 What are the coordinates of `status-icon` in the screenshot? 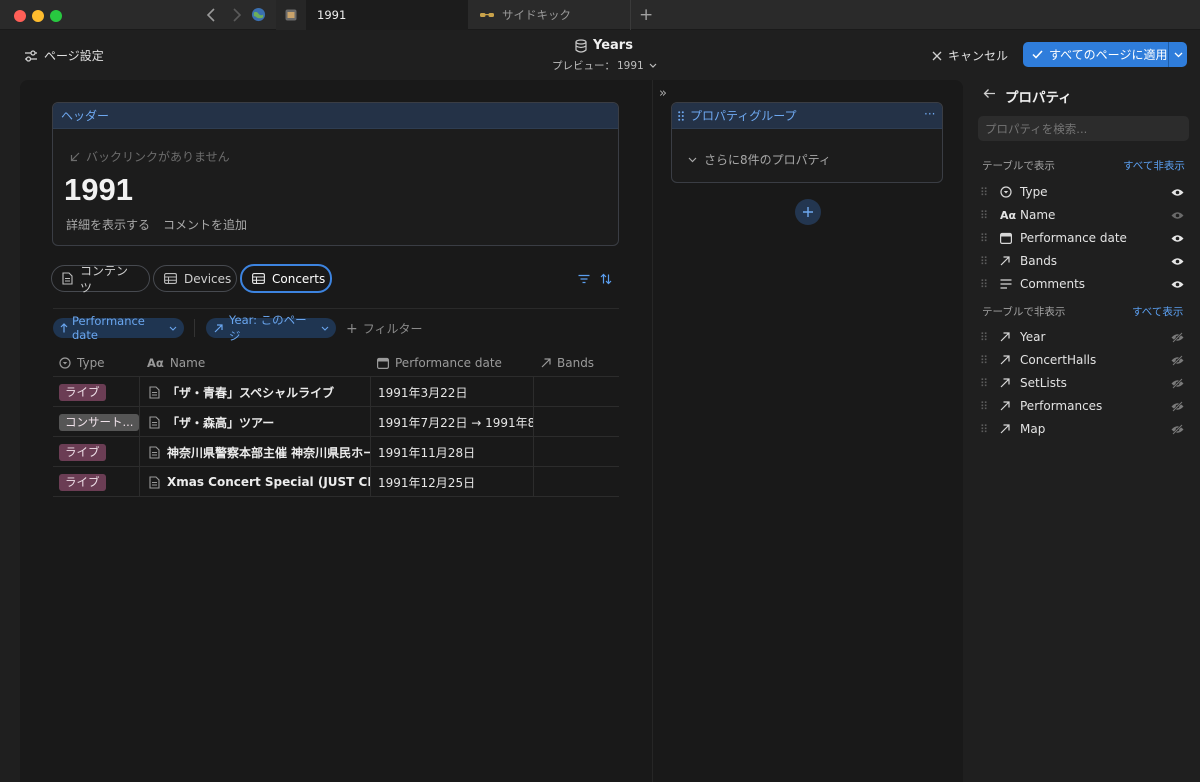 It's located at (65, 363).